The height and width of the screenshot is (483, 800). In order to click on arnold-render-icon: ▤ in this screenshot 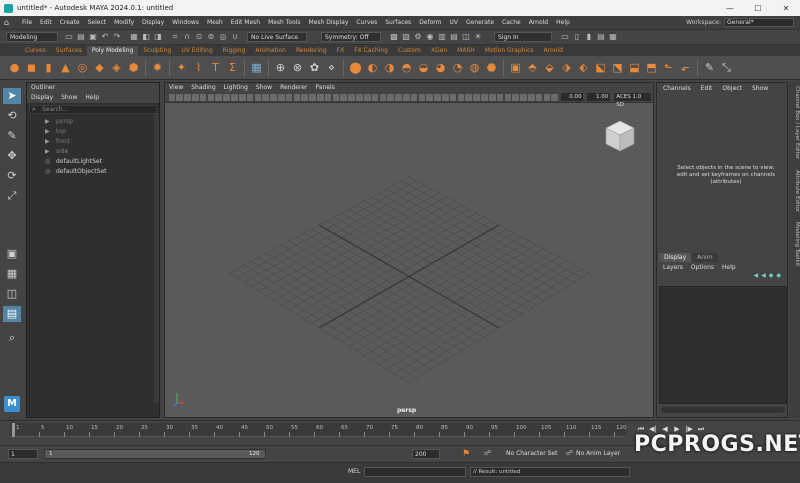, I will do `click(454, 37)`.